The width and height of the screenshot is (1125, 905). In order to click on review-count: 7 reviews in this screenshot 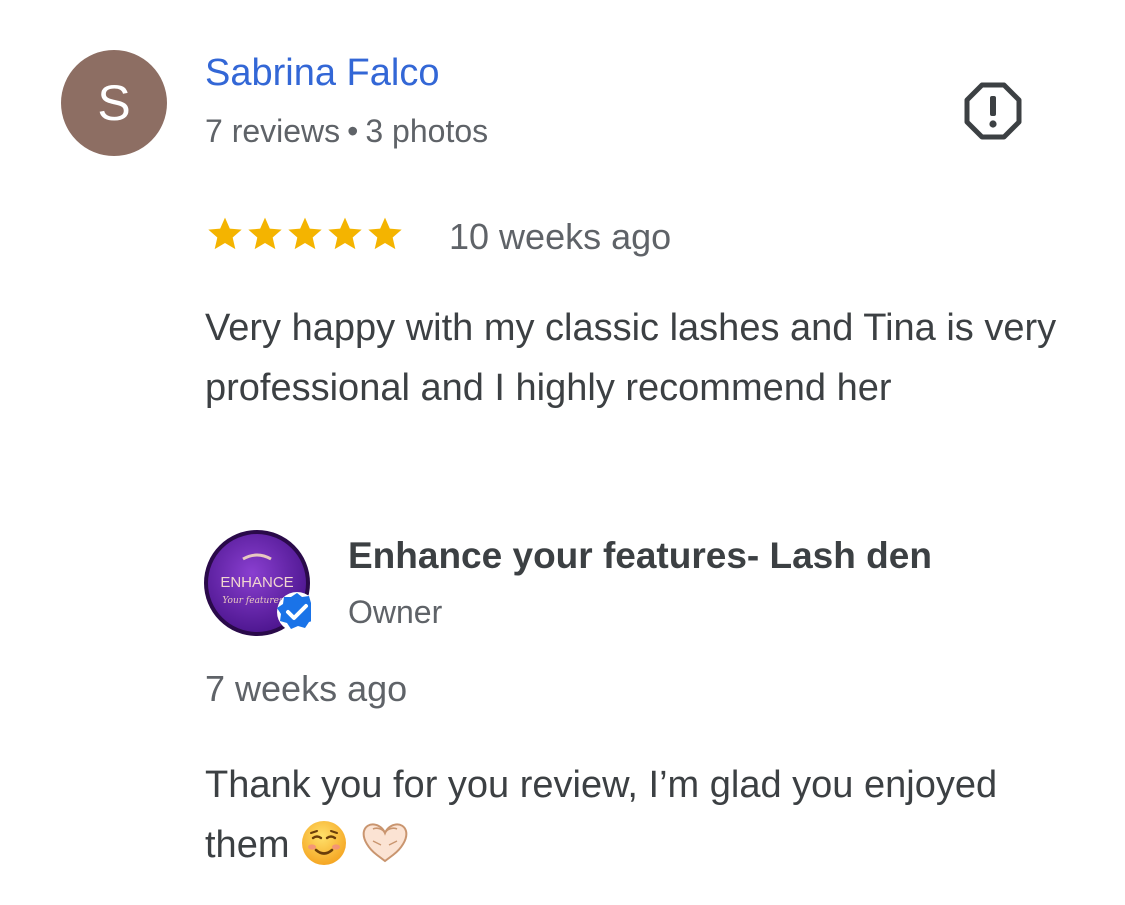, I will do `click(273, 131)`.